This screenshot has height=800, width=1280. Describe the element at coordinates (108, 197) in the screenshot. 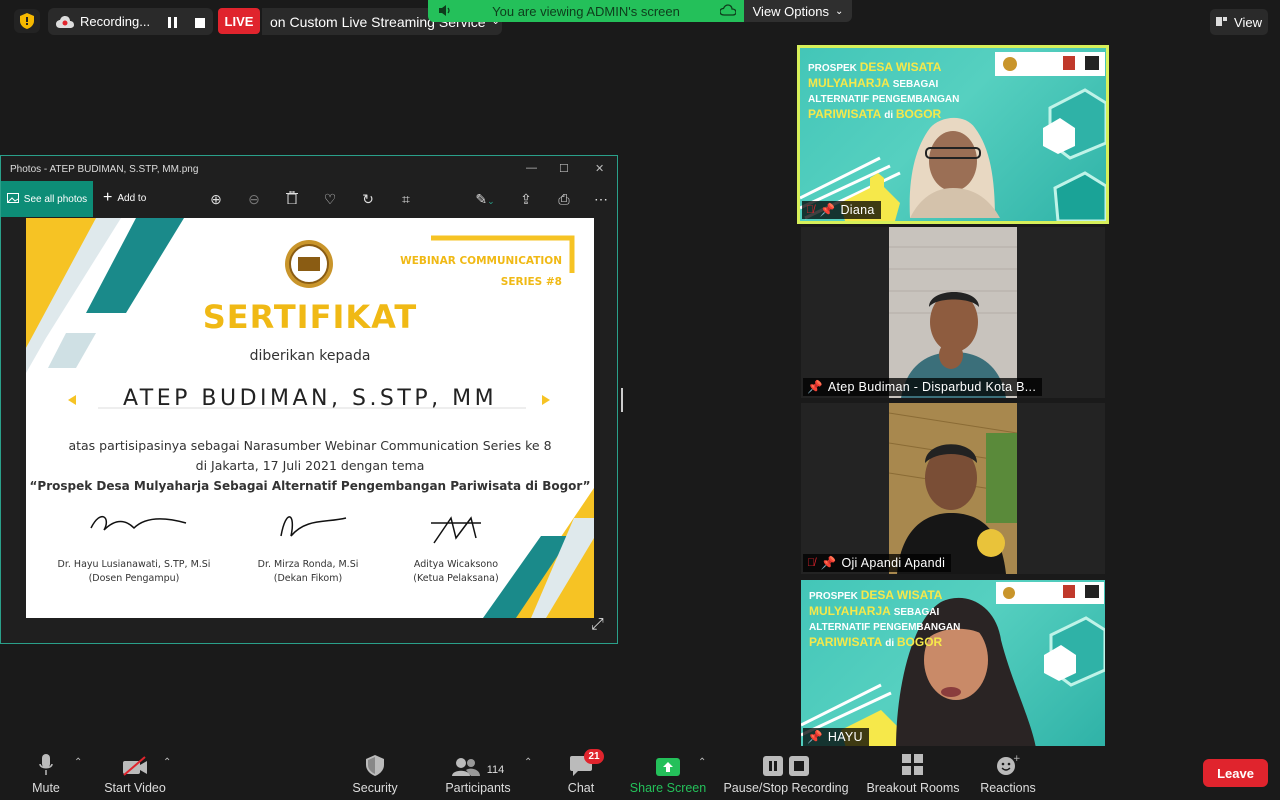

I see `plus-icon: +` at that location.